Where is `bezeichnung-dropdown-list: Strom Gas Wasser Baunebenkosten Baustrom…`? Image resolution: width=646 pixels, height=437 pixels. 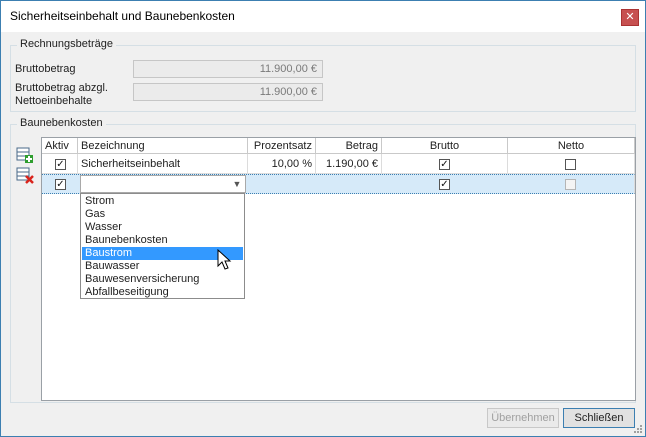
bezeichnung-dropdown-list: Strom Gas Wasser Baunebenkosten Baustrom… is located at coordinates (162, 246).